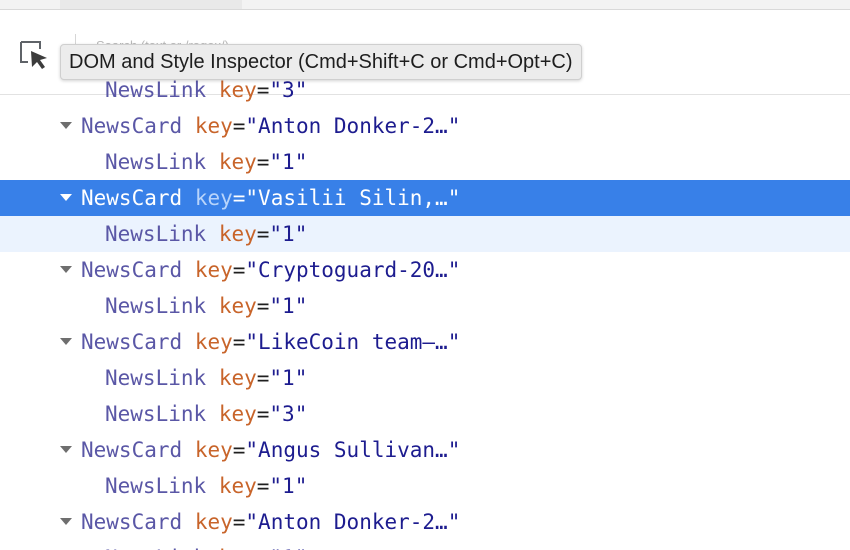 This screenshot has height=550, width=850. Describe the element at coordinates (353, 198) in the screenshot. I see `prop-value: "Vasilii Silin,…"` at that location.